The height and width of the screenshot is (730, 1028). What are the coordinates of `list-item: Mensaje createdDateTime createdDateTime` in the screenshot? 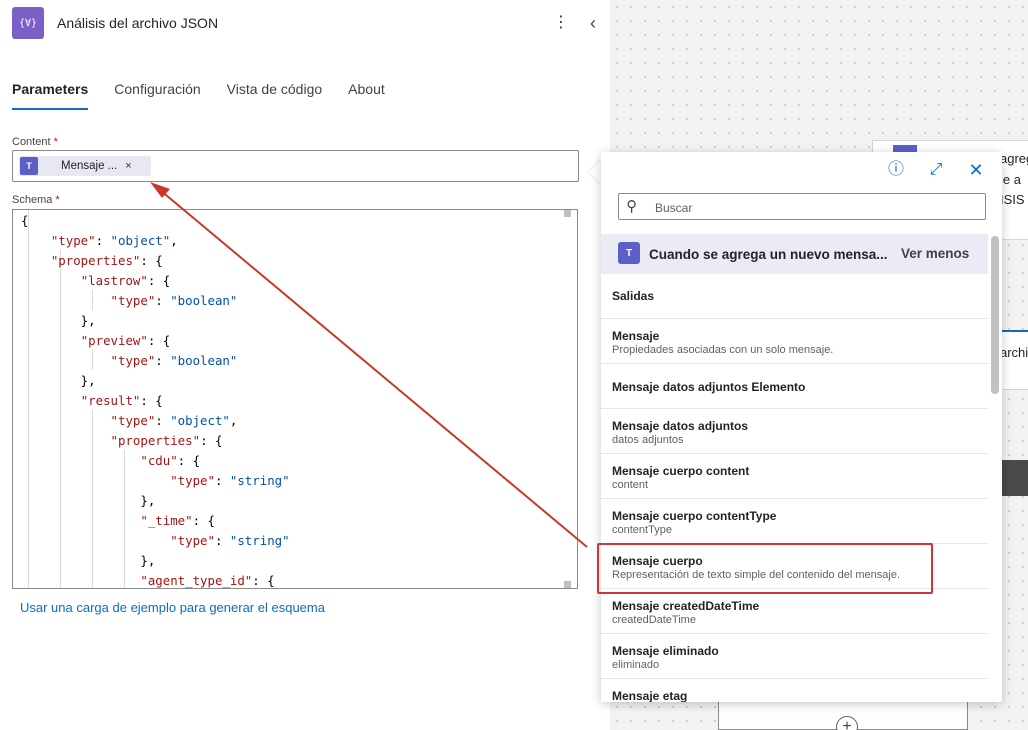 It's located at (794, 611).